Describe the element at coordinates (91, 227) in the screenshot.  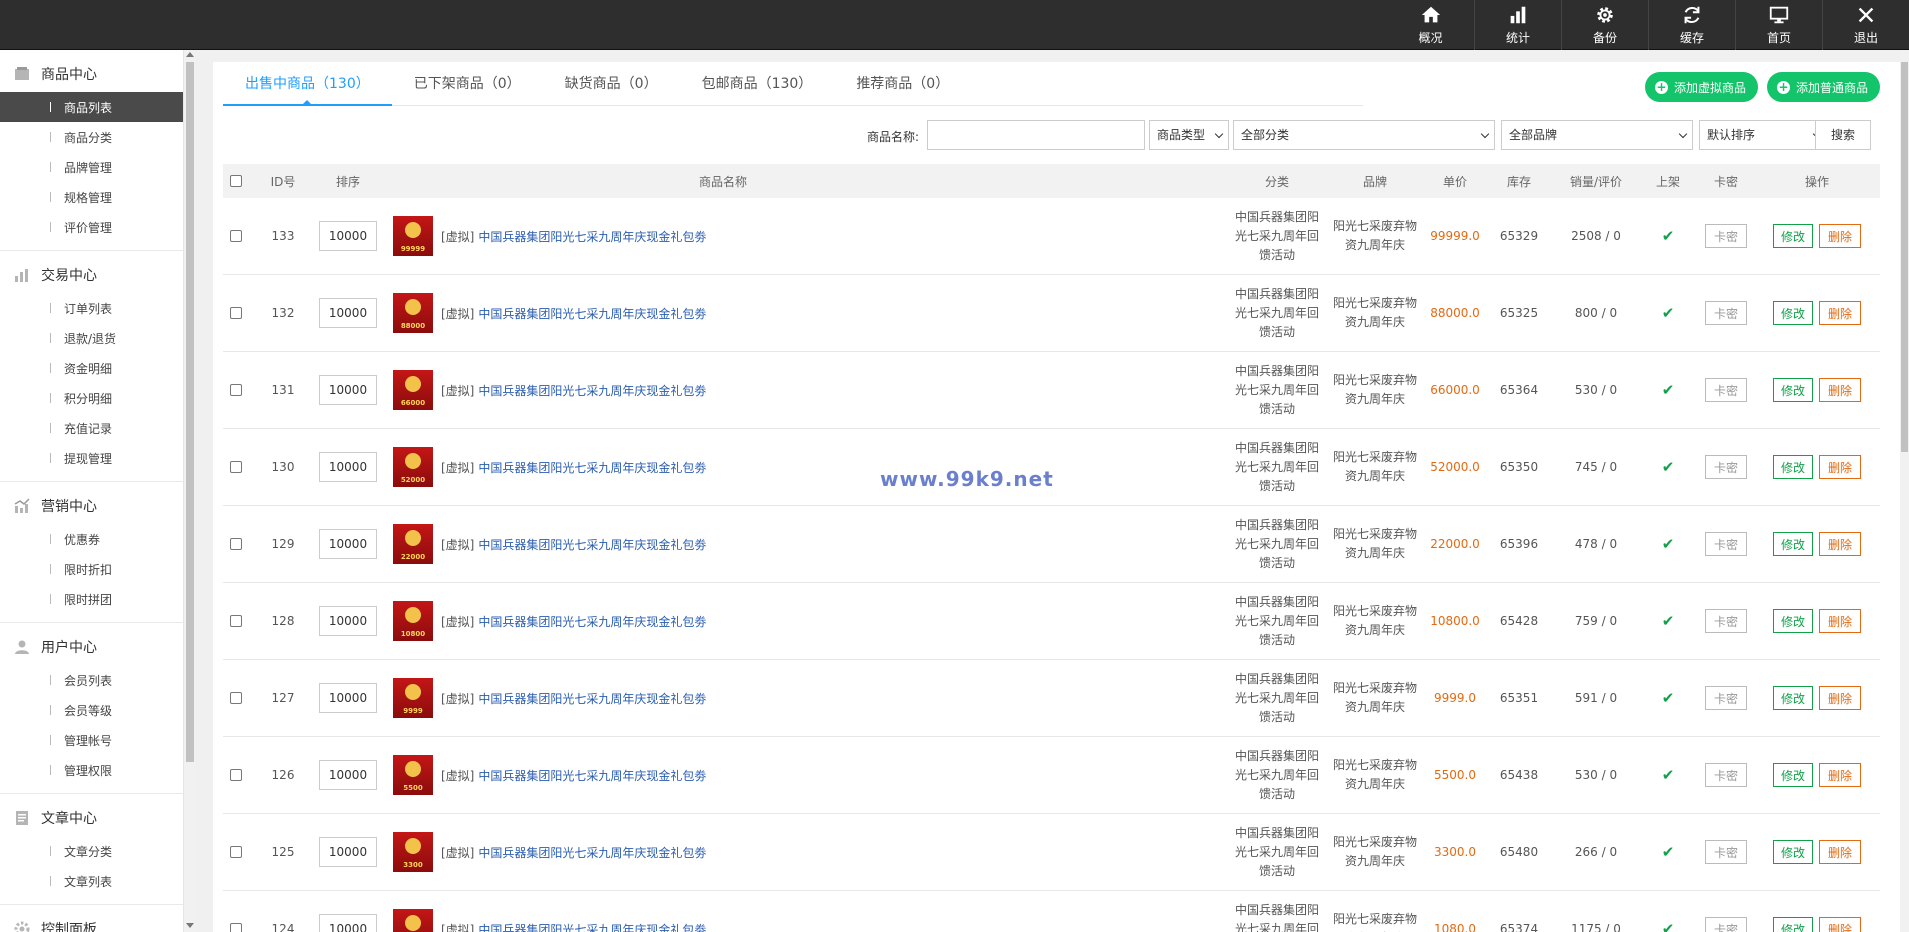
I see `sidebar-item-review: 评价管理` at that location.